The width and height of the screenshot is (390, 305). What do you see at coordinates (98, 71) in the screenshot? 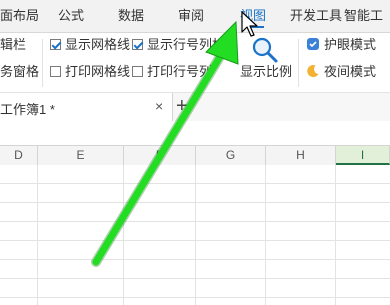
I see `print-gridlines-label: 打印网格线` at bounding box center [98, 71].